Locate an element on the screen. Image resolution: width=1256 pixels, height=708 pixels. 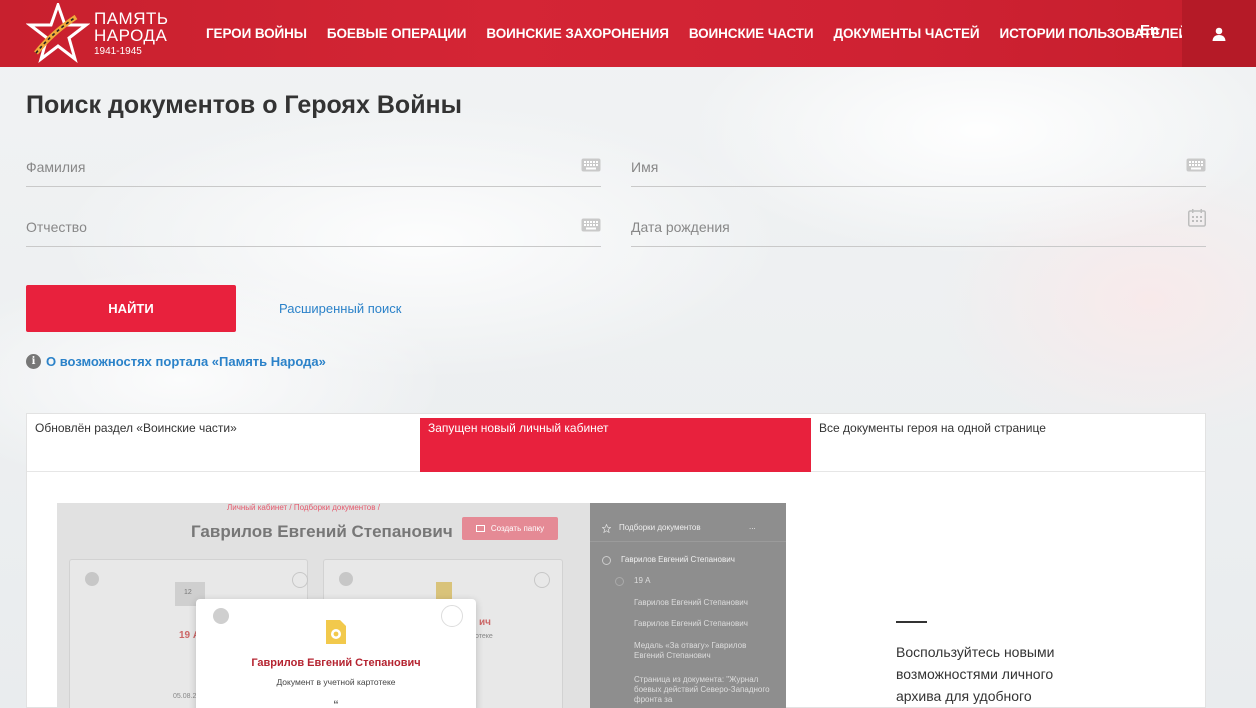
nav-units: ВОИНСКИЕ ЧАСТИ is located at coordinates (751, 33).